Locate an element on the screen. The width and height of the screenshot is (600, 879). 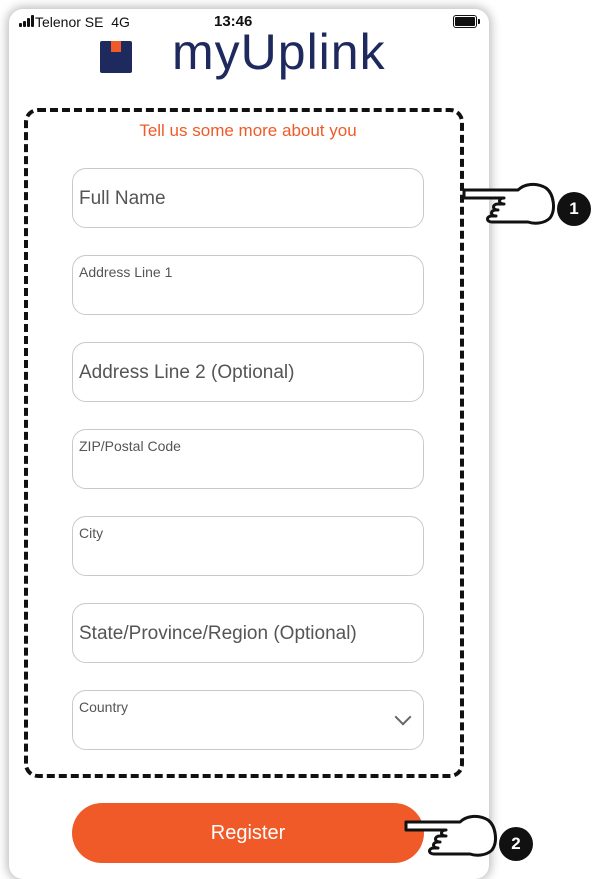
logo-mark-icon is located at coordinates (116, 57).